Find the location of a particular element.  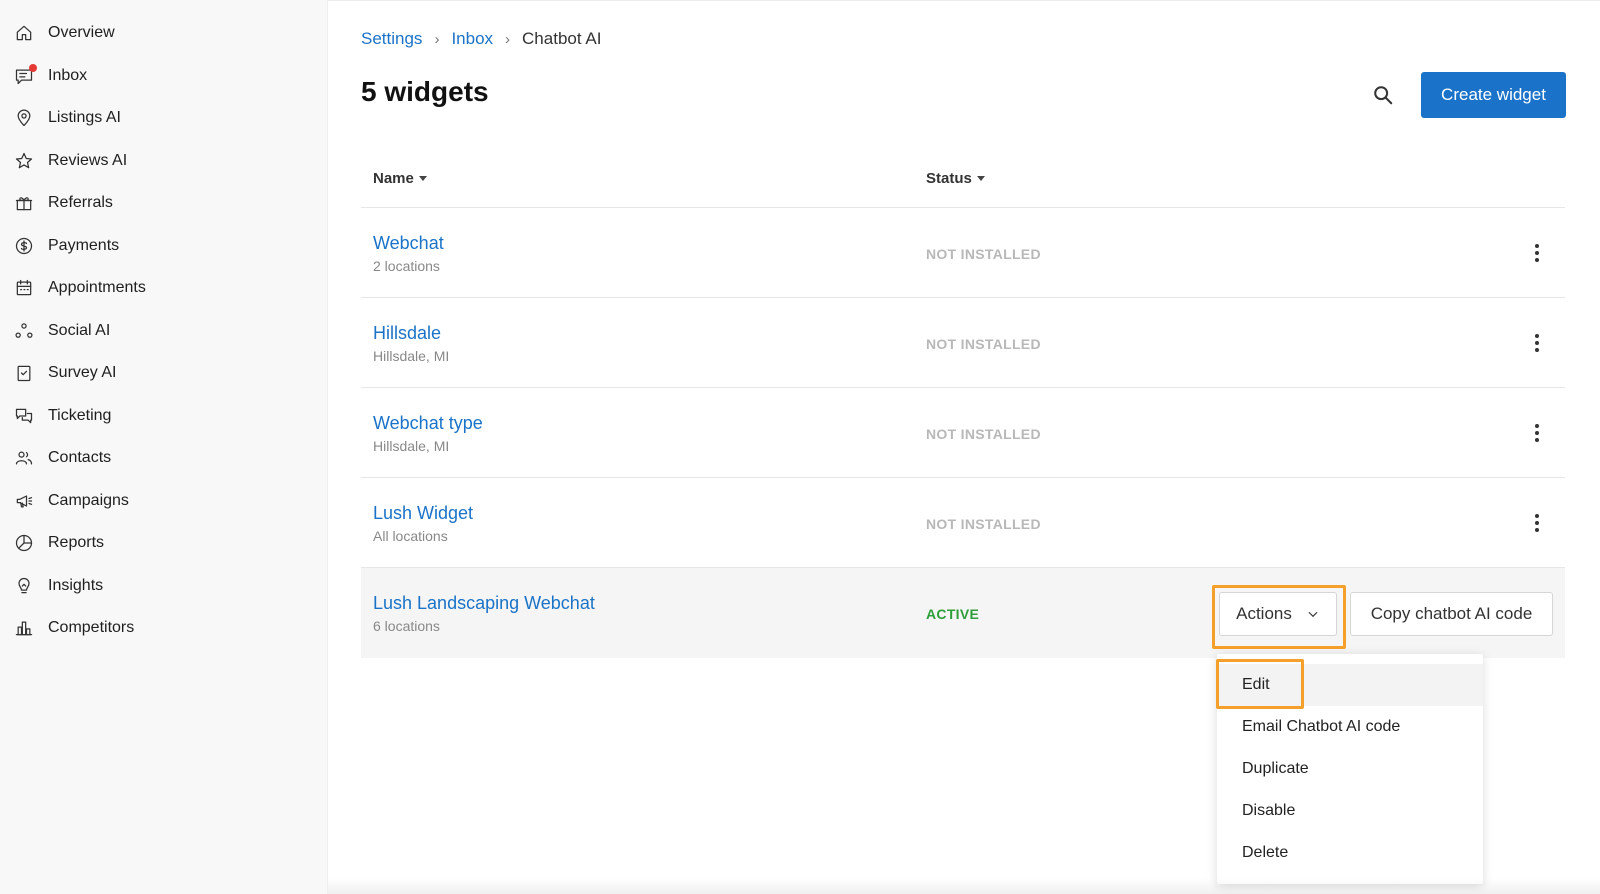

sidebar-item-appointments: Appointments is located at coordinates (163, 288).